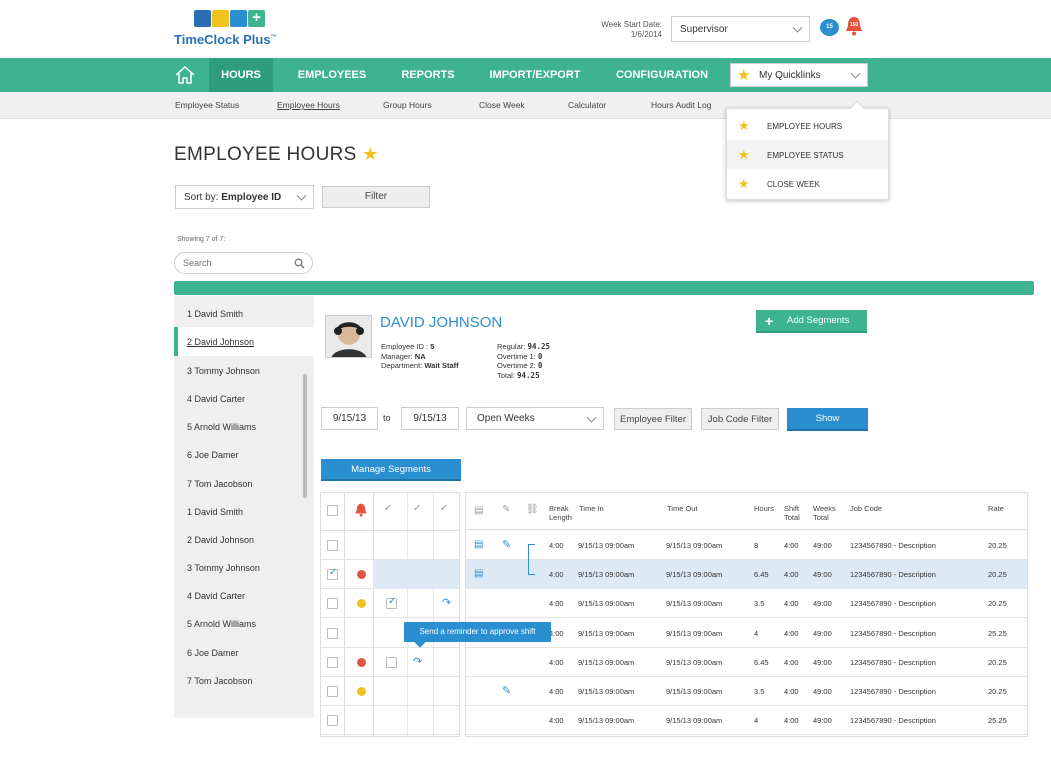  I want to click on subnav-calculator: Calculator, so click(587, 105).